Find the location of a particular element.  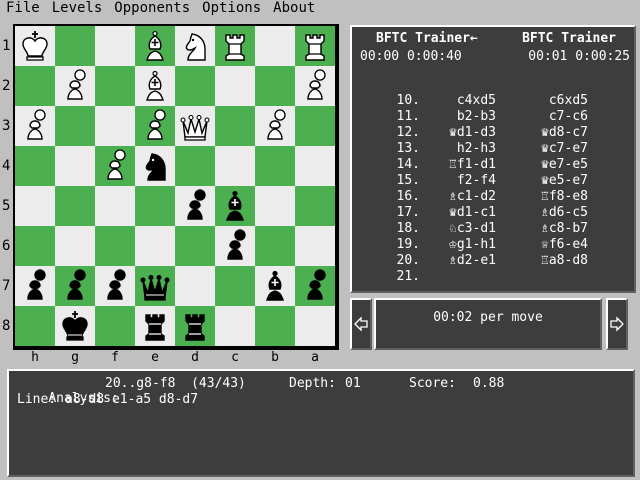

move-row: 13. h2-h3 ♛c7-e7 is located at coordinates (508, 149).